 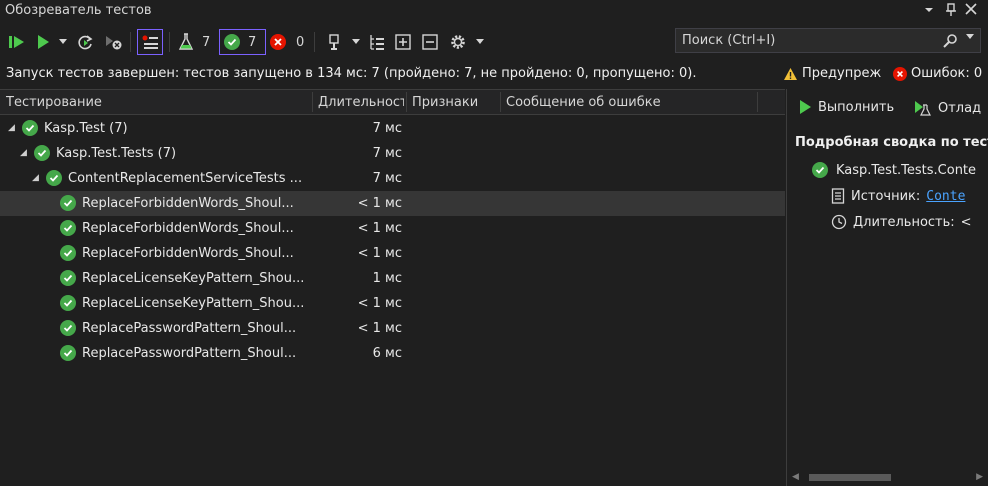 I want to click on document-icon, so click(x=838, y=196).